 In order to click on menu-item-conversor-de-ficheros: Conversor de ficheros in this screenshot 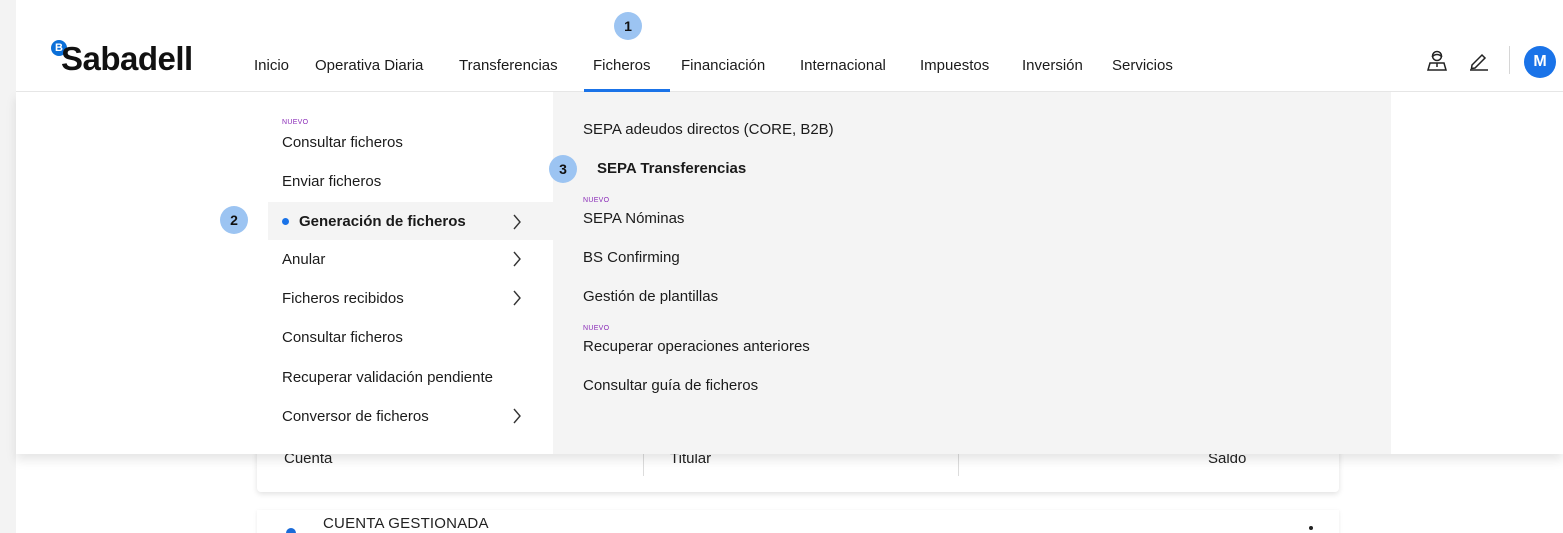, I will do `click(355, 416)`.